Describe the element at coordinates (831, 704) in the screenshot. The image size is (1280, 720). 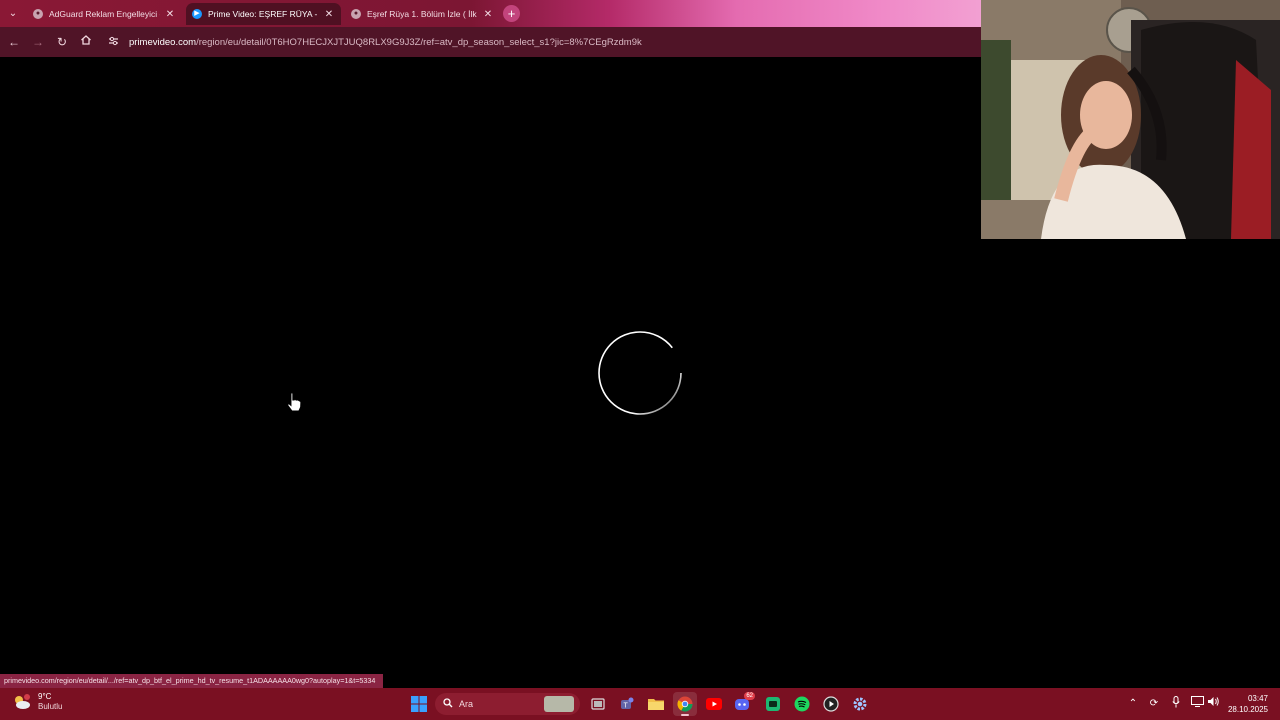
I see `media-player-icon` at that location.